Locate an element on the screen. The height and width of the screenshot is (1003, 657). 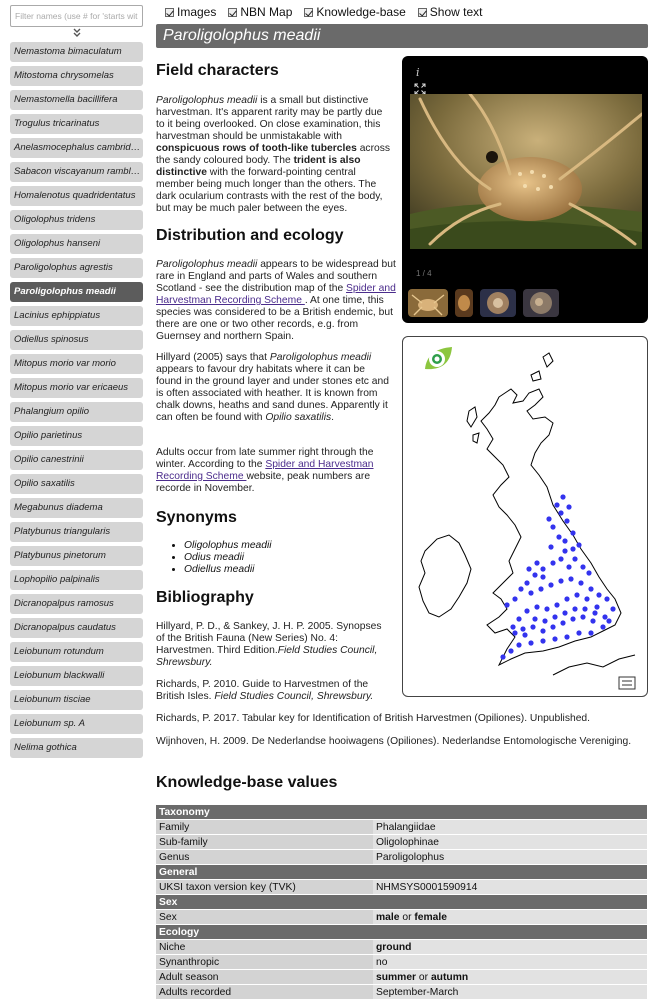
species-list-item: Anelasmocephalus cambridgei is located at coordinates (76, 148).